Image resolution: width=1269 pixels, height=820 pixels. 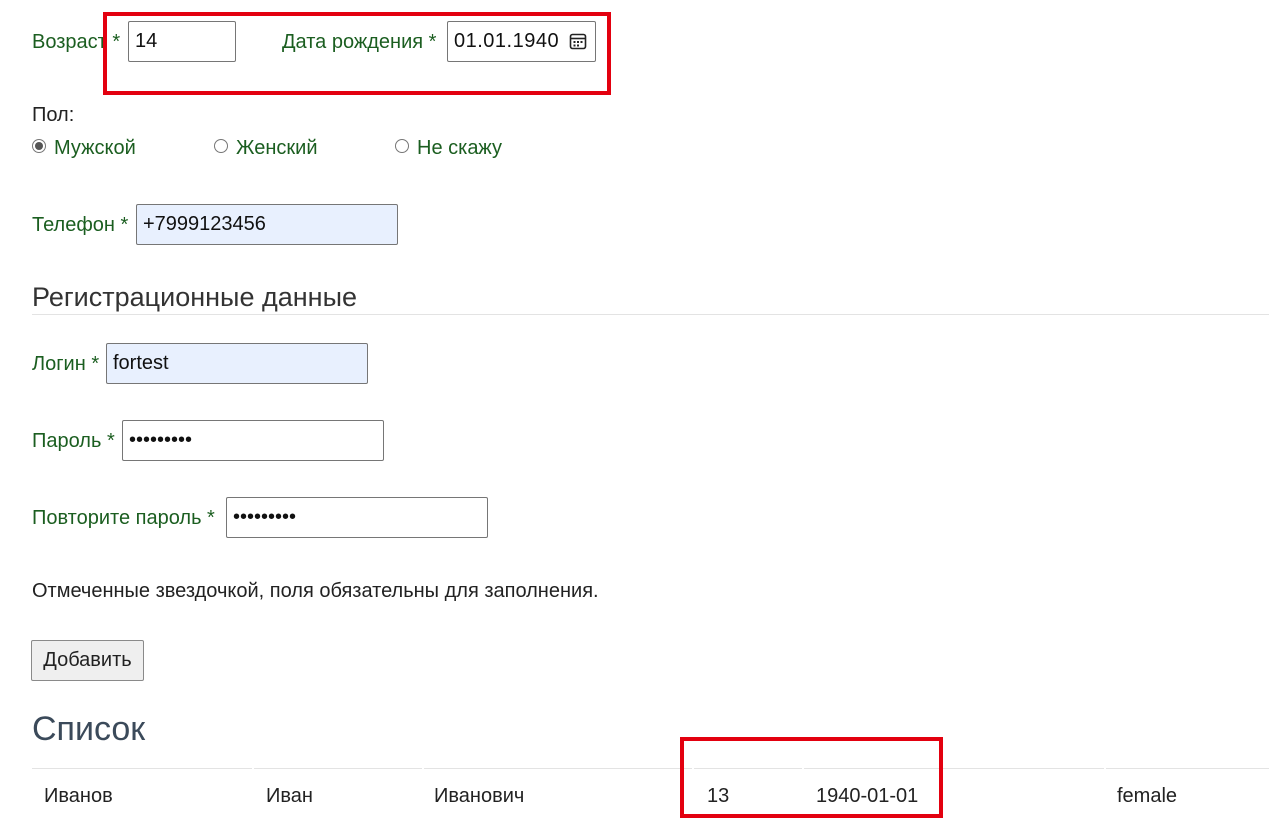 I want to click on gender-radio-female, so click(x=221, y=146).